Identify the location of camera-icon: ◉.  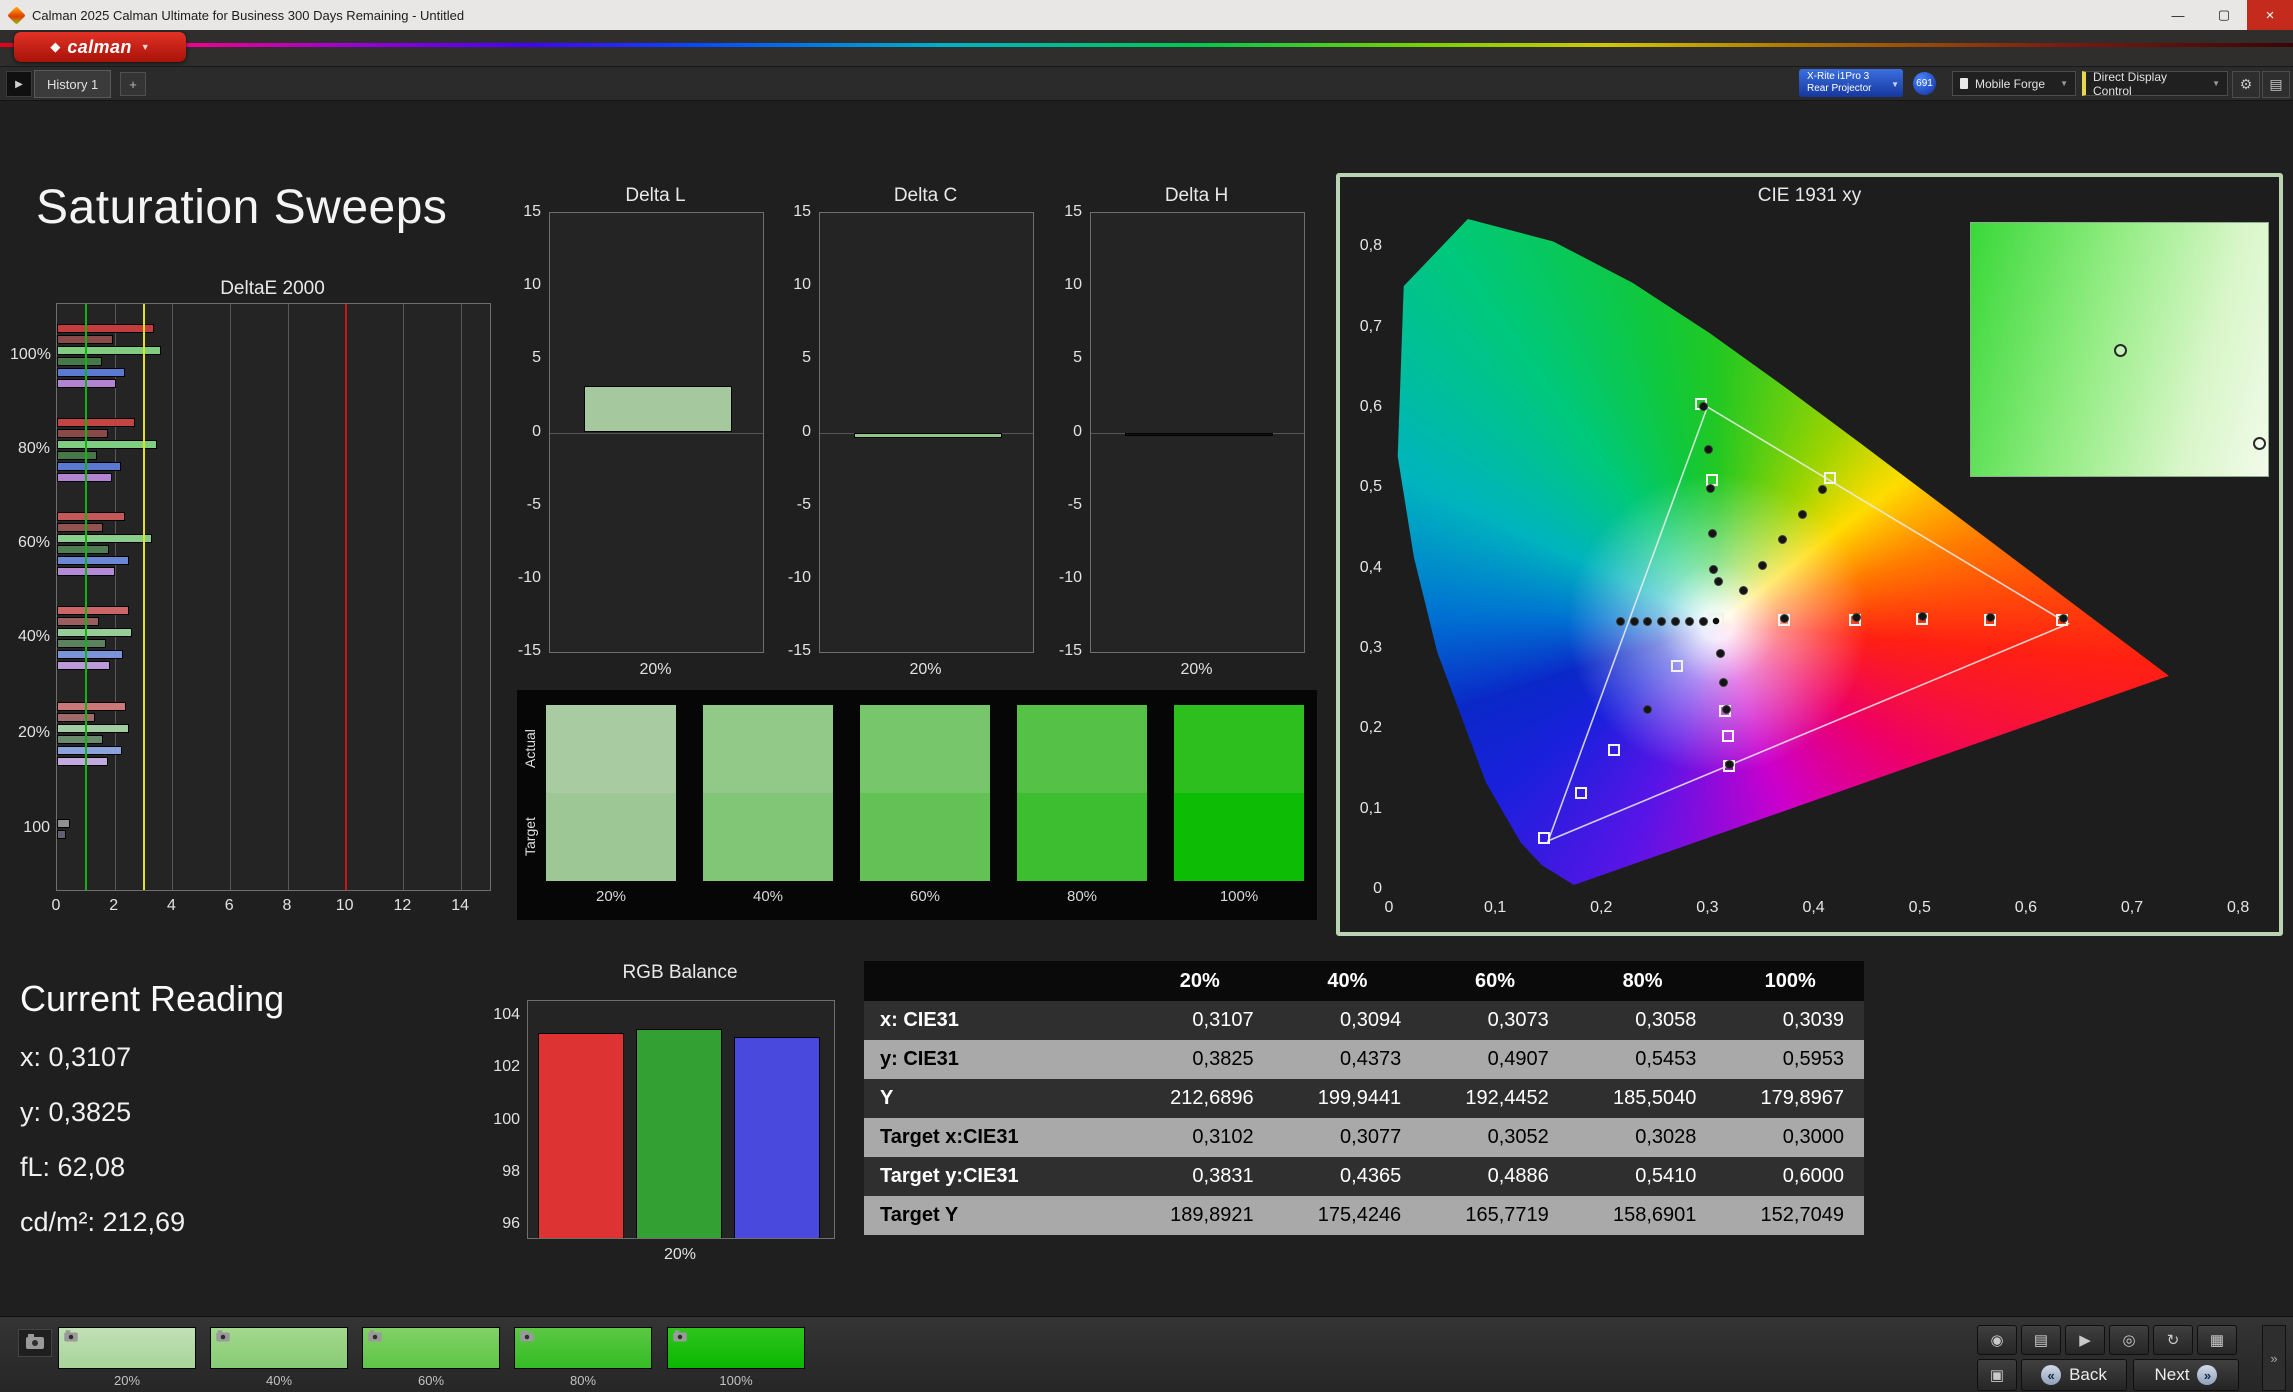
(1997, 1340).